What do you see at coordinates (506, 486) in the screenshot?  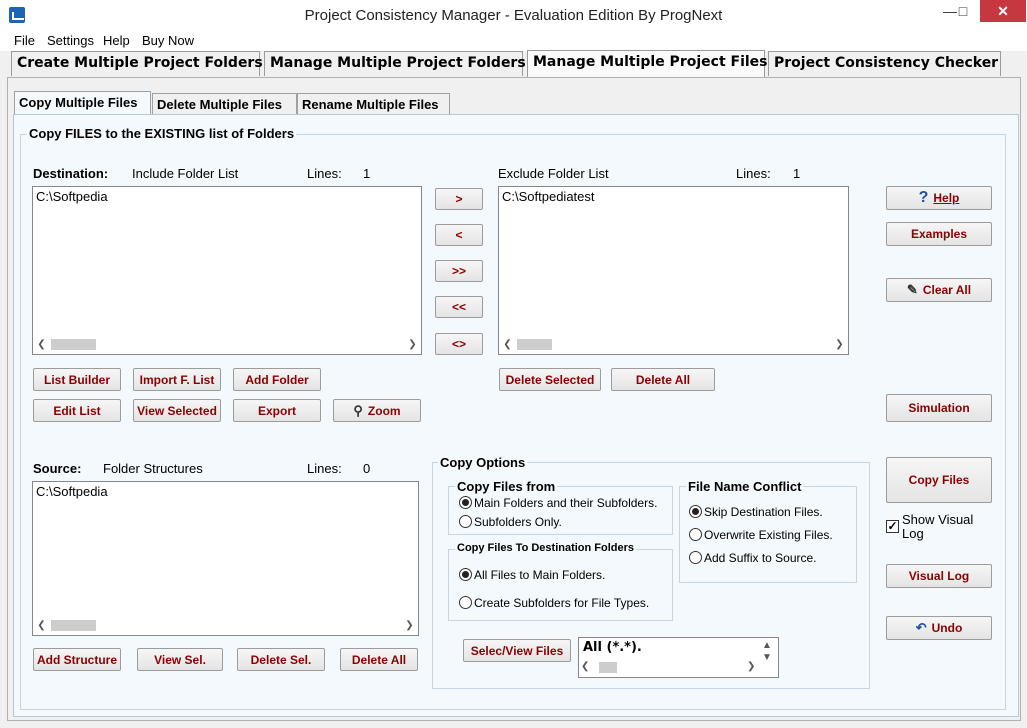 I see `copy-files-from-title: Copy Files from` at bounding box center [506, 486].